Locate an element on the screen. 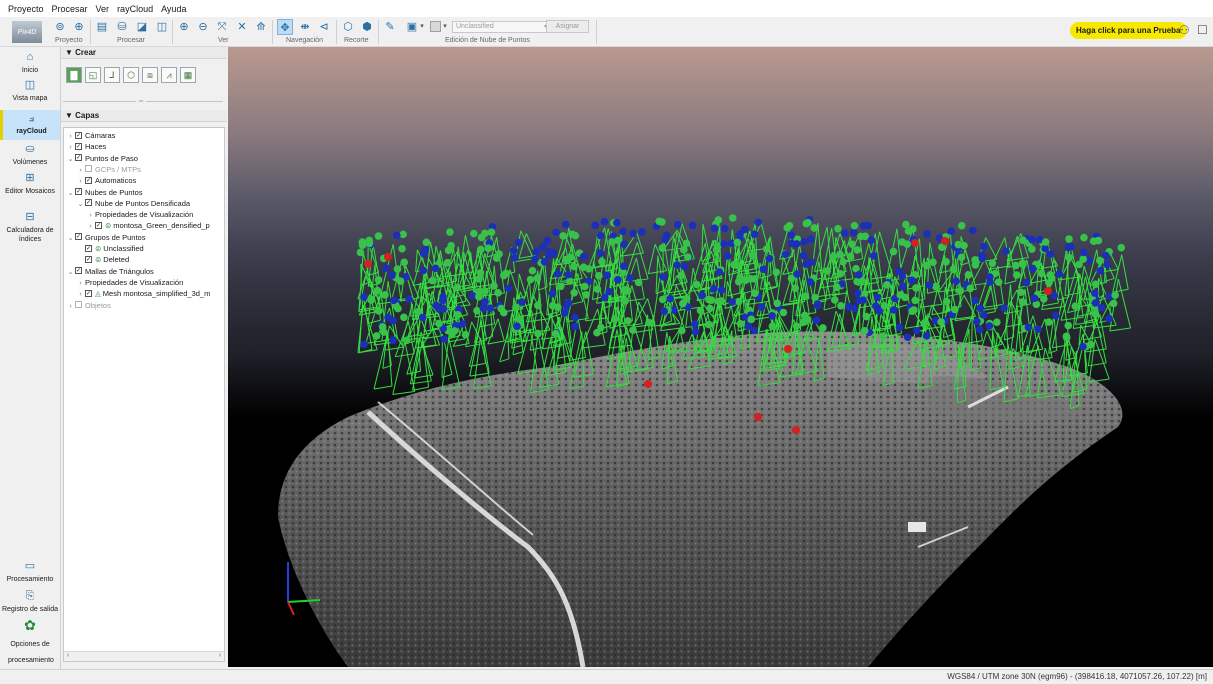 The height and width of the screenshot is (684, 1213). processing-options-icon: ▤ is located at coordinates (102, 27).